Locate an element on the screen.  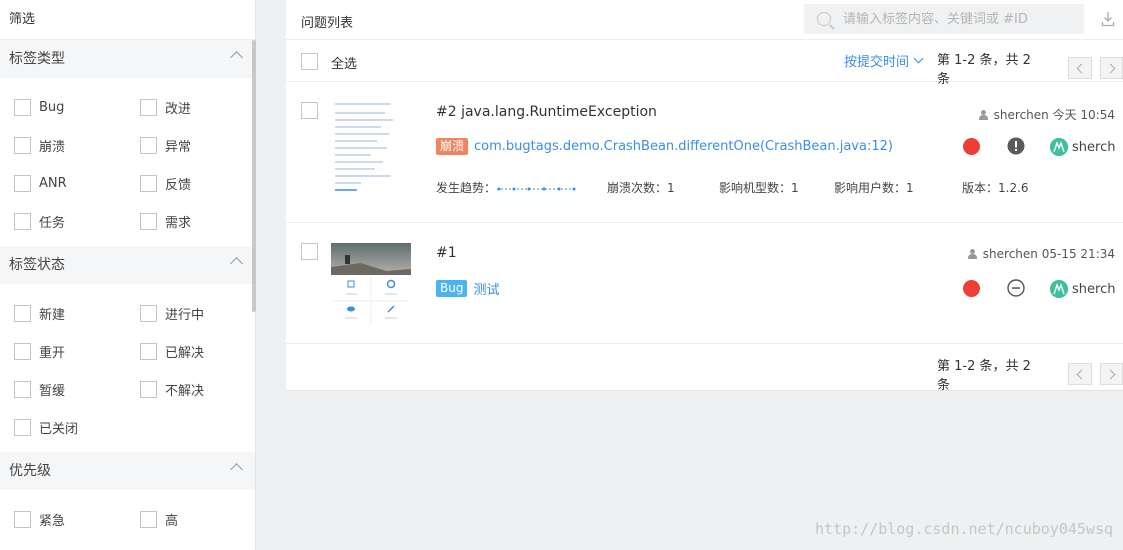
search-input is located at coordinates (963, 19).